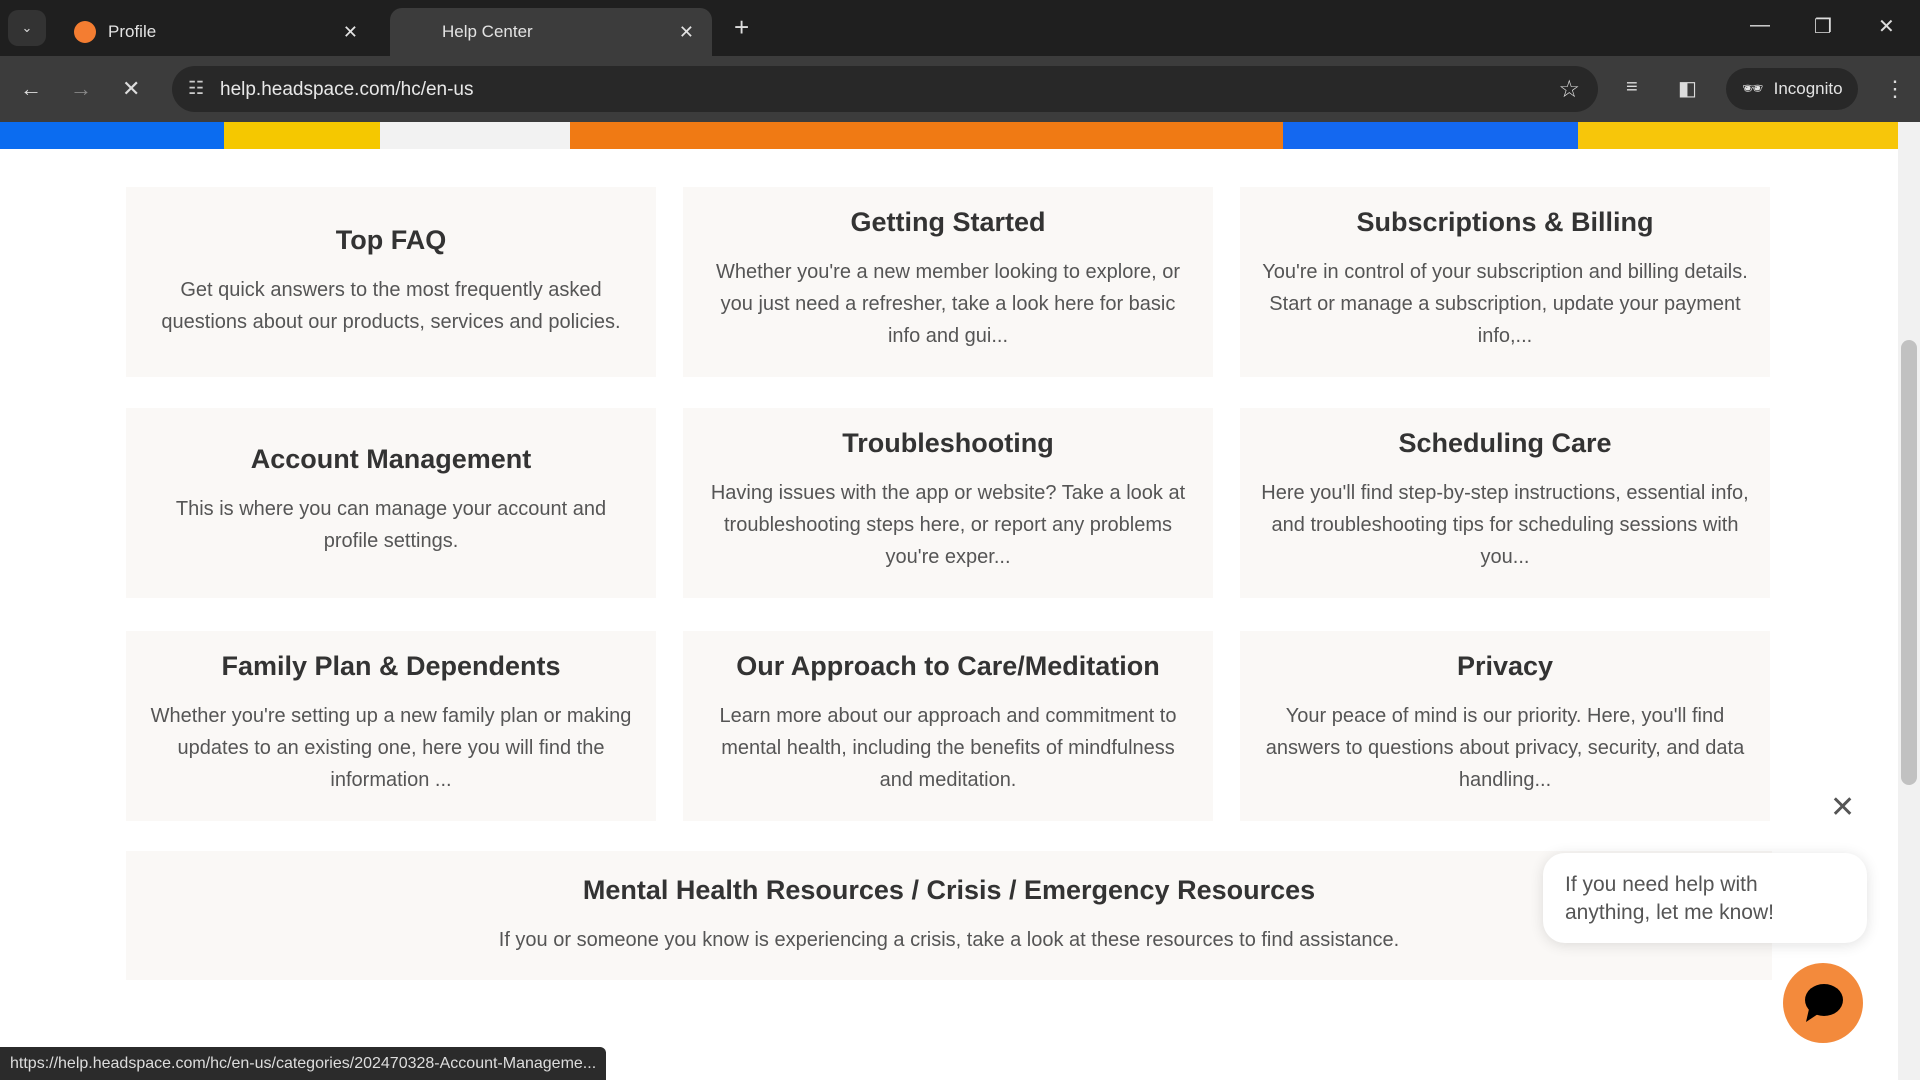 The height and width of the screenshot is (1080, 1920). I want to click on new-tab-button: +, so click(741, 27).